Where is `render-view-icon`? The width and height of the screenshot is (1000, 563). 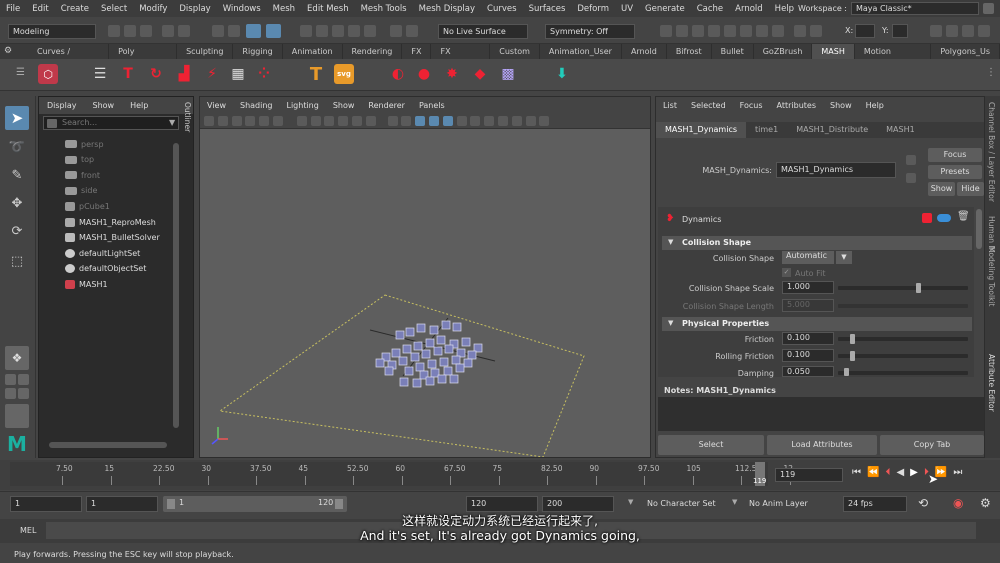
render-view-icon is located at coordinates (666, 31).